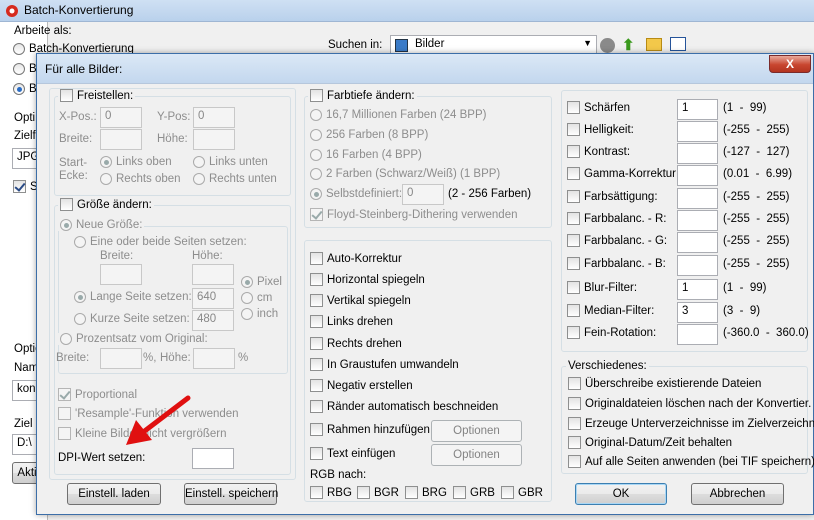 The height and width of the screenshot is (520, 814). I want to click on text-optionen-button: Optionen, so click(476, 455).